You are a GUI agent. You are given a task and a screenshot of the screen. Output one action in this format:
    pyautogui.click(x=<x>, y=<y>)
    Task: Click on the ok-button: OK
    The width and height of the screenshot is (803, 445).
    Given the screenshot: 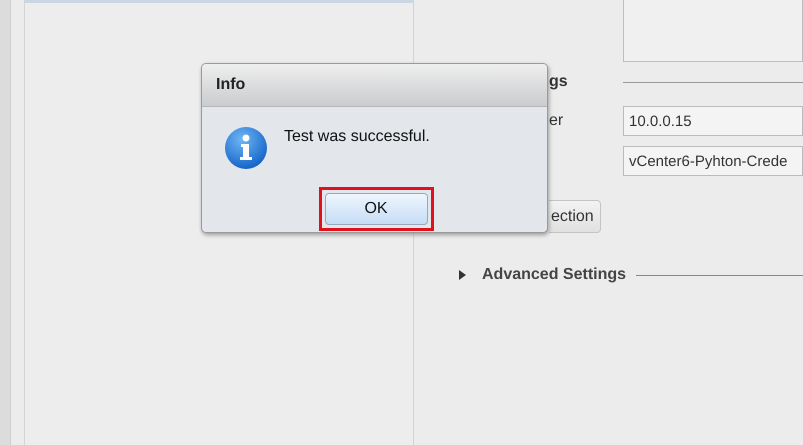 What is the action you would take?
    pyautogui.click(x=376, y=209)
    